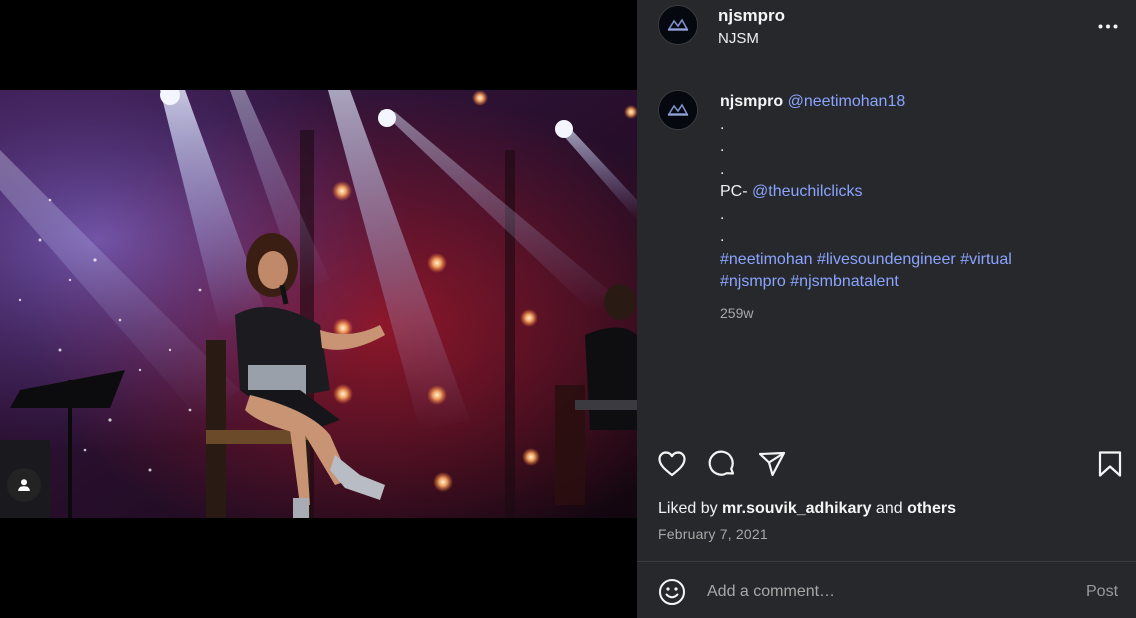 This screenshot has width=1136, height=618. I want to click on heart-icon, so click(672, 464).